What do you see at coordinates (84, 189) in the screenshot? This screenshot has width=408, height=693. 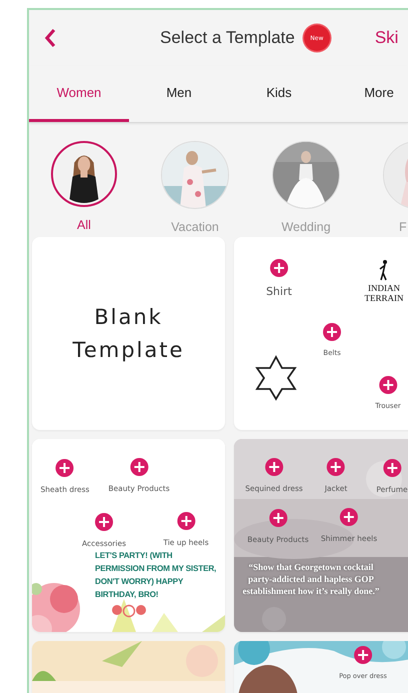 I see `category-item: All` at bounding box center [84, 189].